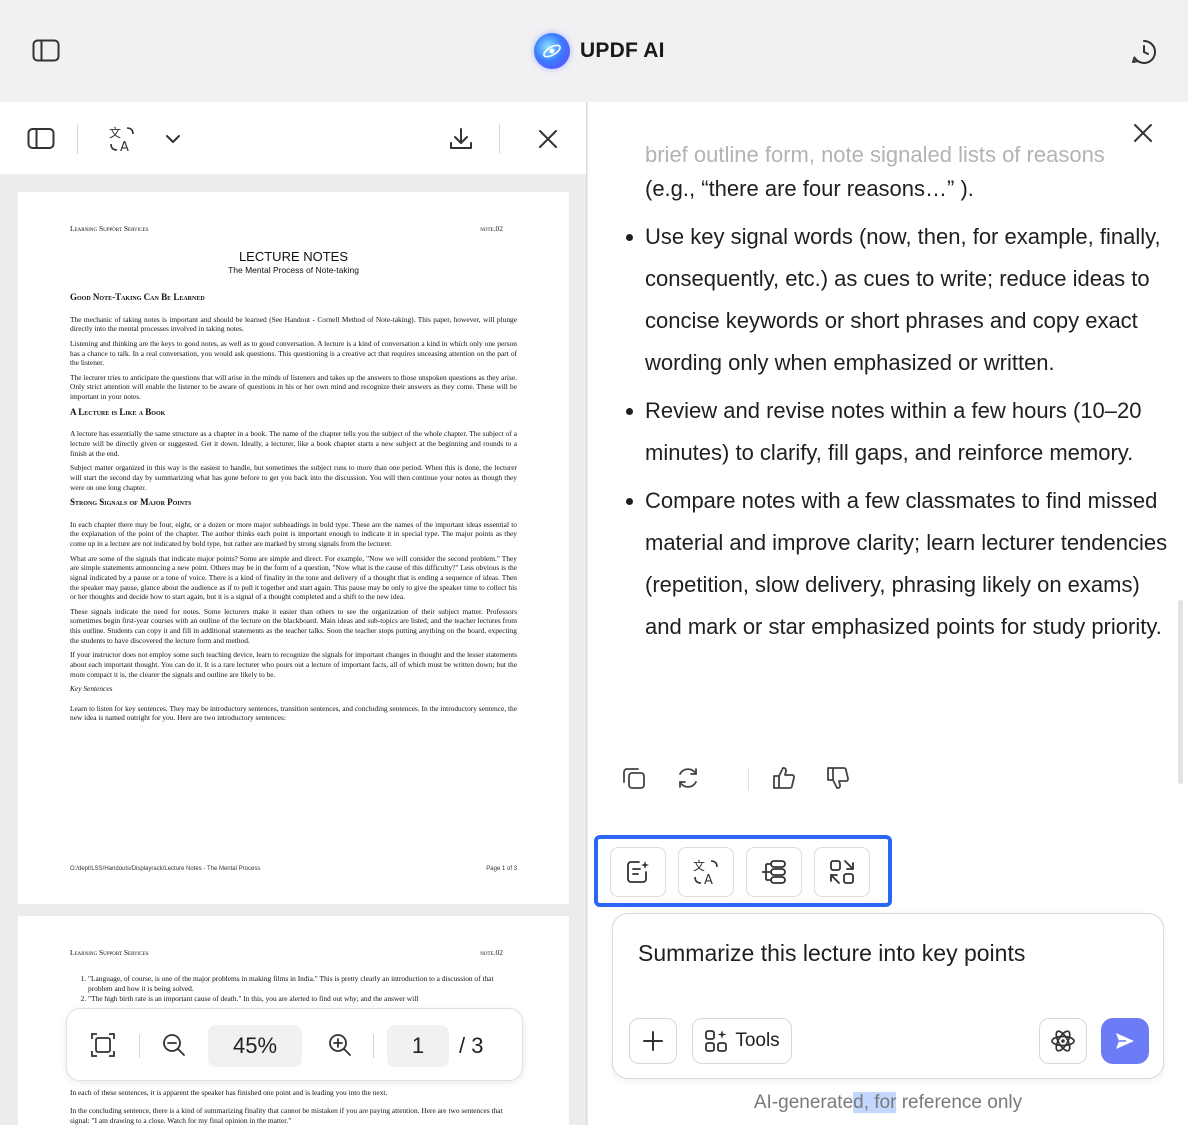 Image resolution: width=1188 pixels, height=1125 pixels. What do you see at coordinates (622, 50) in the screenshot?
I see `app-title: UPDF AI` at bounding box center [622, 50].